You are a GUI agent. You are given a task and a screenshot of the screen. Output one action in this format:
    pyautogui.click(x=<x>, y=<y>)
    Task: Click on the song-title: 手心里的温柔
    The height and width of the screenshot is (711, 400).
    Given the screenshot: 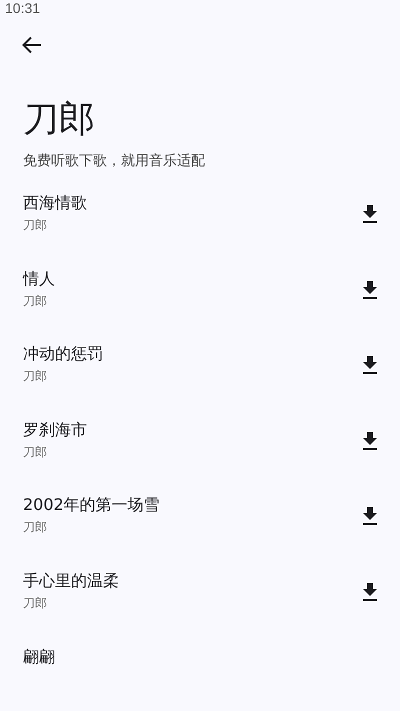 What is the action you would take?
    pyautogui.click(x=190, y=581)
    